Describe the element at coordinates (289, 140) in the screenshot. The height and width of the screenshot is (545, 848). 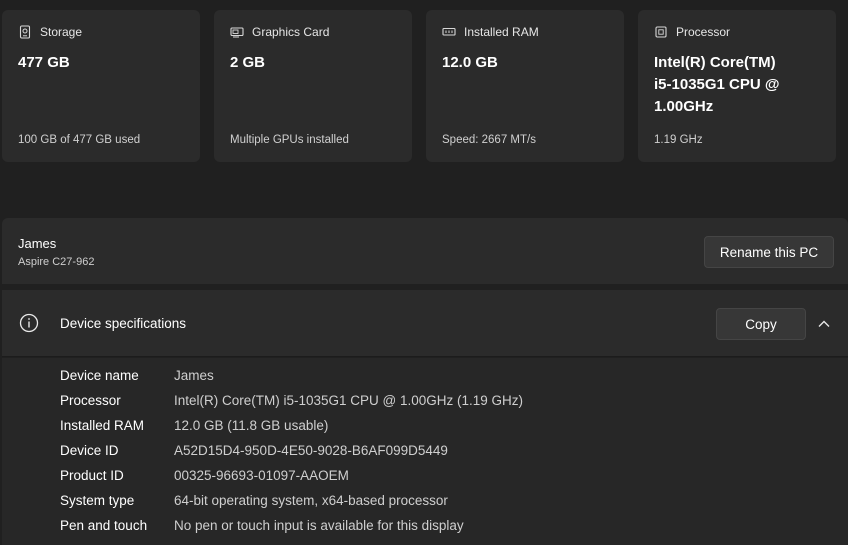
I see `graphics-card-sub: Multiple GPUs installed` at that location.